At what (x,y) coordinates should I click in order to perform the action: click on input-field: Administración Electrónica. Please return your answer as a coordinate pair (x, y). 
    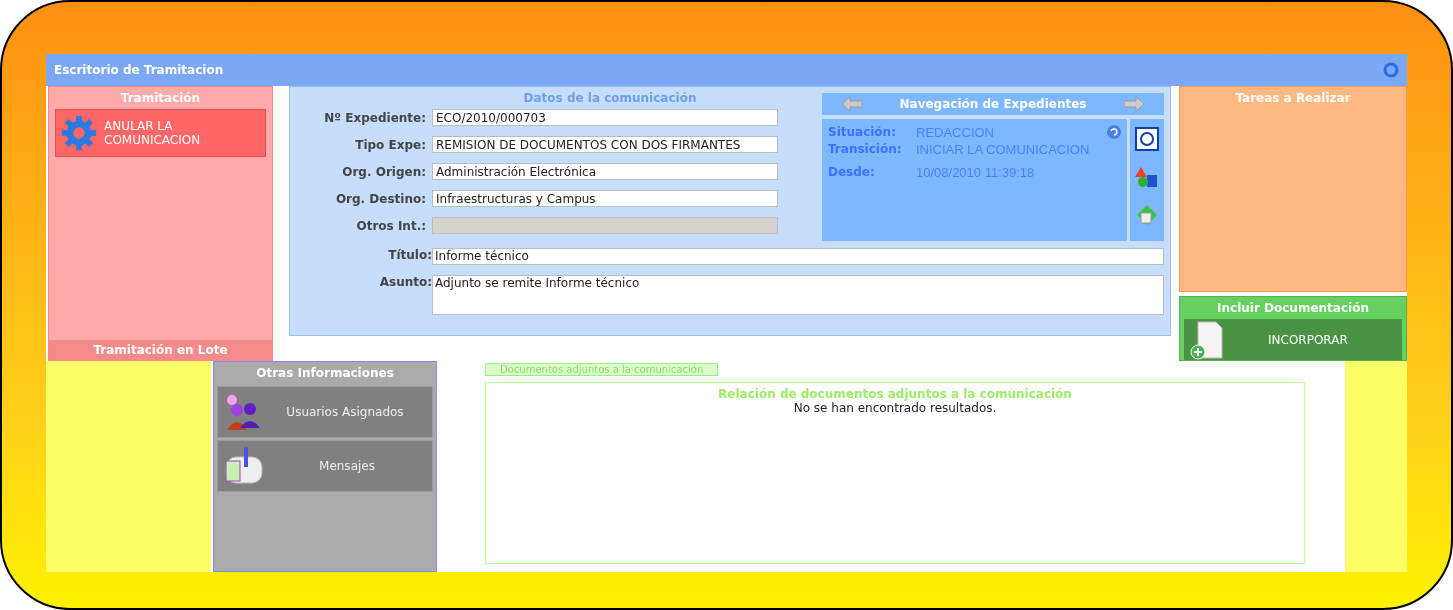
    Looking at the image, I should click on (605, 171).